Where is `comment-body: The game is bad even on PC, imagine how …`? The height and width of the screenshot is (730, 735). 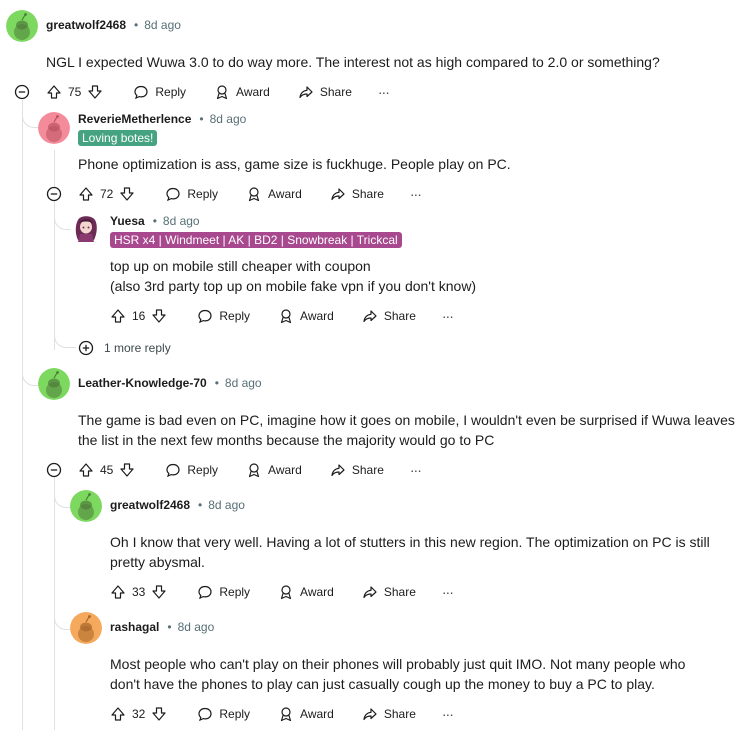 comment-body: The game is bad even on PC, imagine how … is located at coordinates (406, 430).